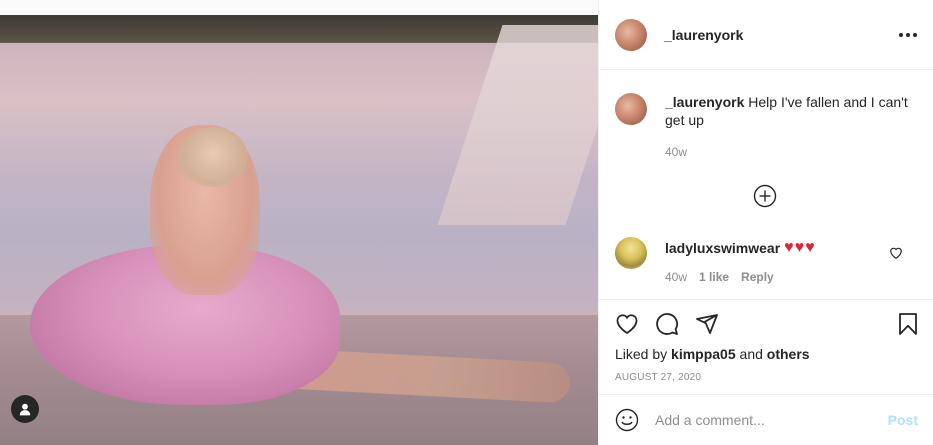  What do you see at coordinates (903, 420) in the screenshot?
I see `post-button: Post` at bounding box center [903, 420].